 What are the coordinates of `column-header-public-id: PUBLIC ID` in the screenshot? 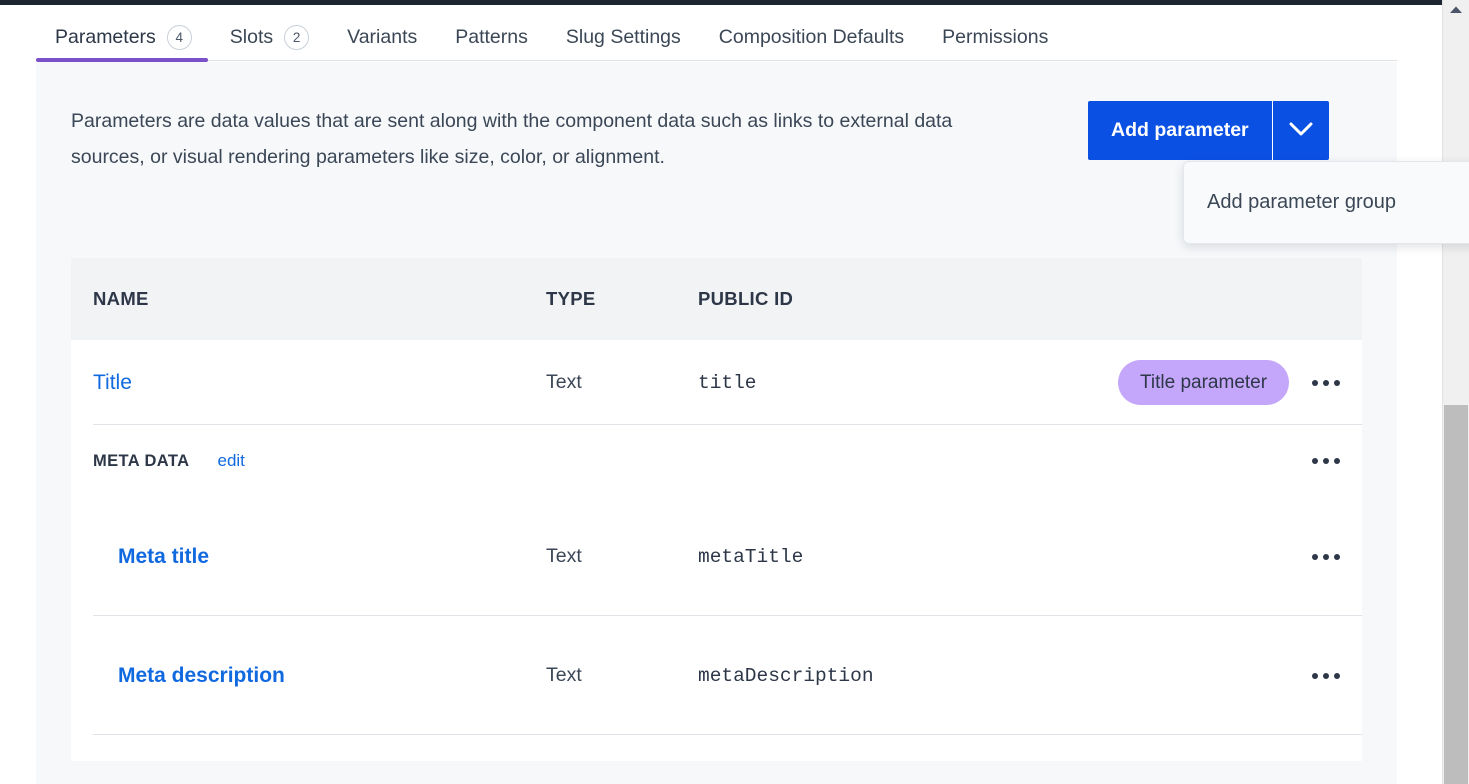 It's located at (746, 298).